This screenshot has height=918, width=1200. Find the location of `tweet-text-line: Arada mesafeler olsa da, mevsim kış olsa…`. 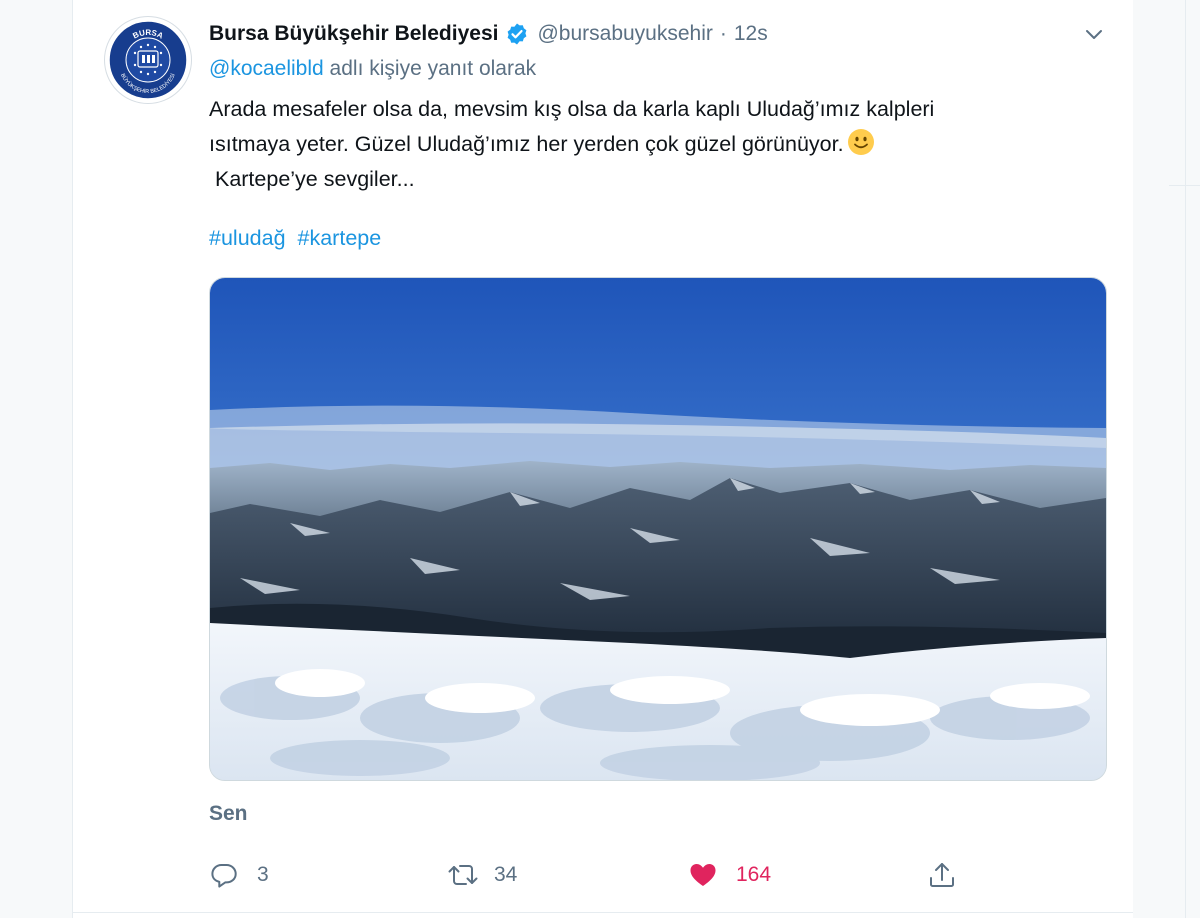

tweet-text-line: Arada mesafeler olsa da, mevsim kış olsa… is located at coordinates (572, 109).